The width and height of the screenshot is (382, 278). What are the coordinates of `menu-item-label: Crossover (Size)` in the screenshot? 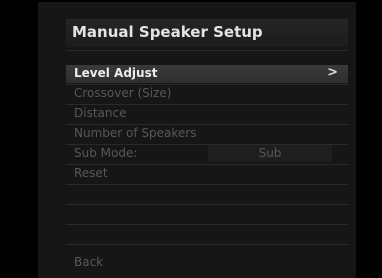 It's located at (123, 93).